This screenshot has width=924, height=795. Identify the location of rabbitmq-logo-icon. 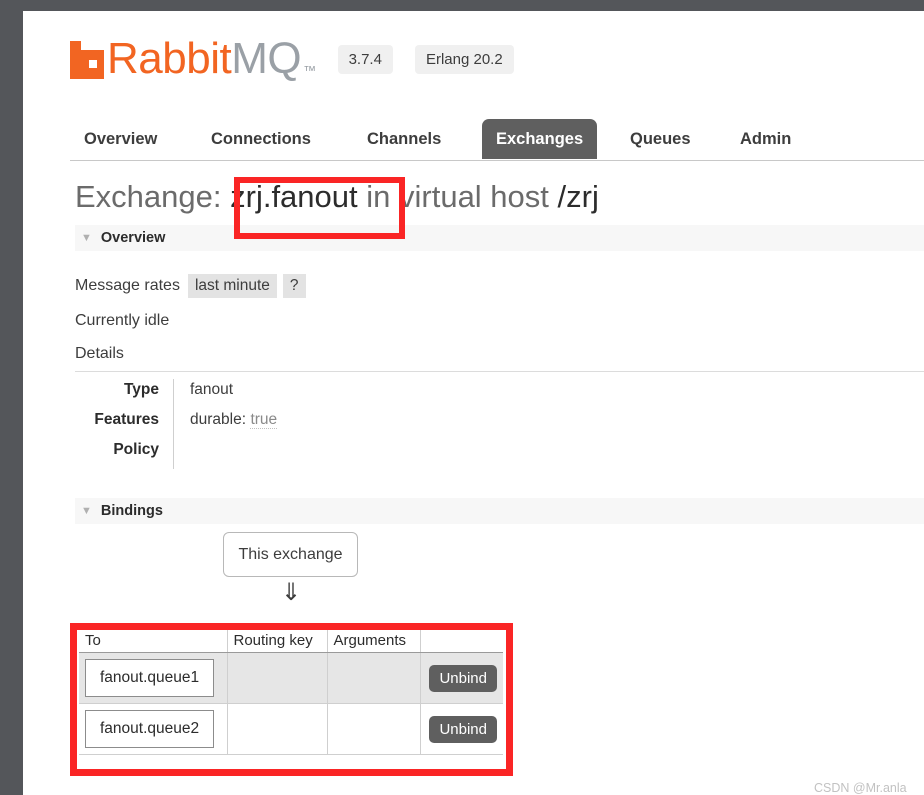
(87, 60).